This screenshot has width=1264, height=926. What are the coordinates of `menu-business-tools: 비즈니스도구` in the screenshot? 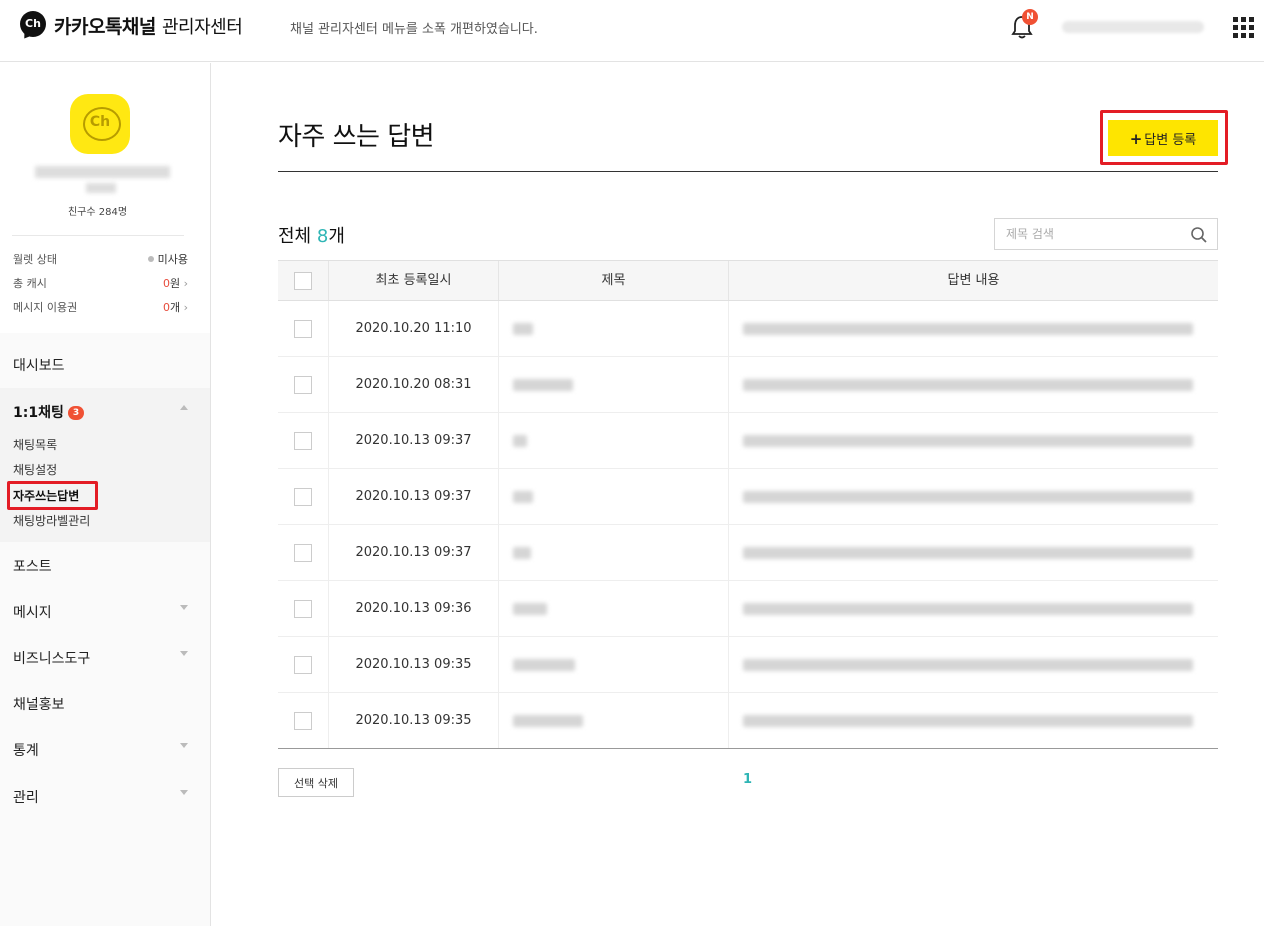 It's located at (51, 658).